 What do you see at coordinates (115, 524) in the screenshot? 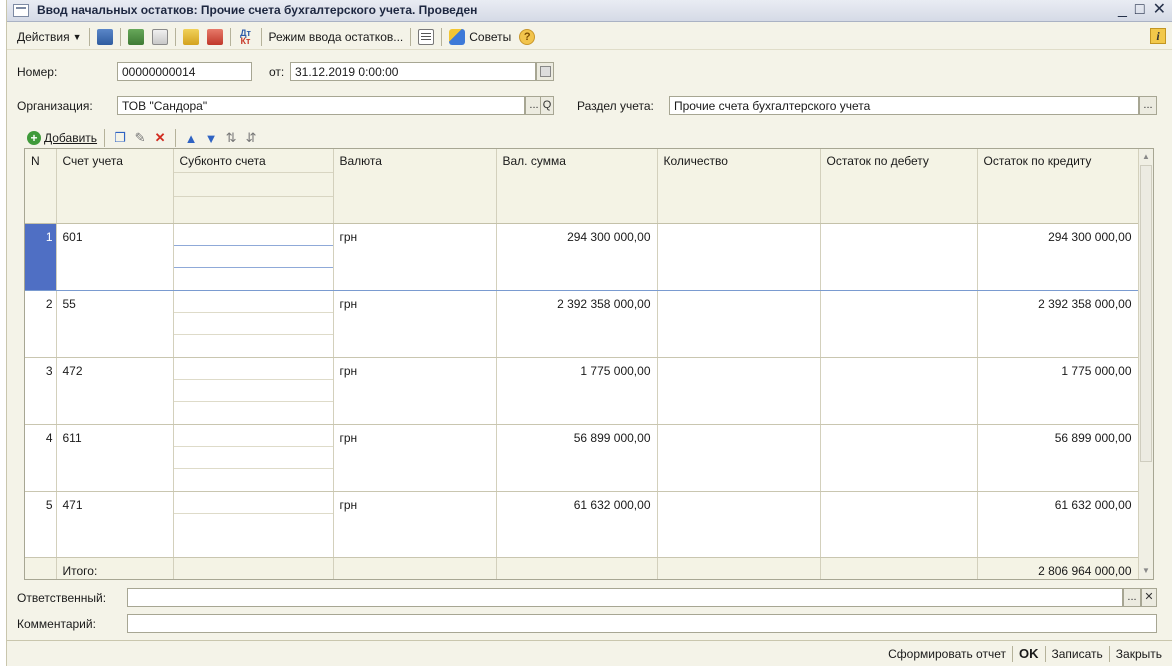
I see `account-cell: 471` at bounding box center [115, 524].